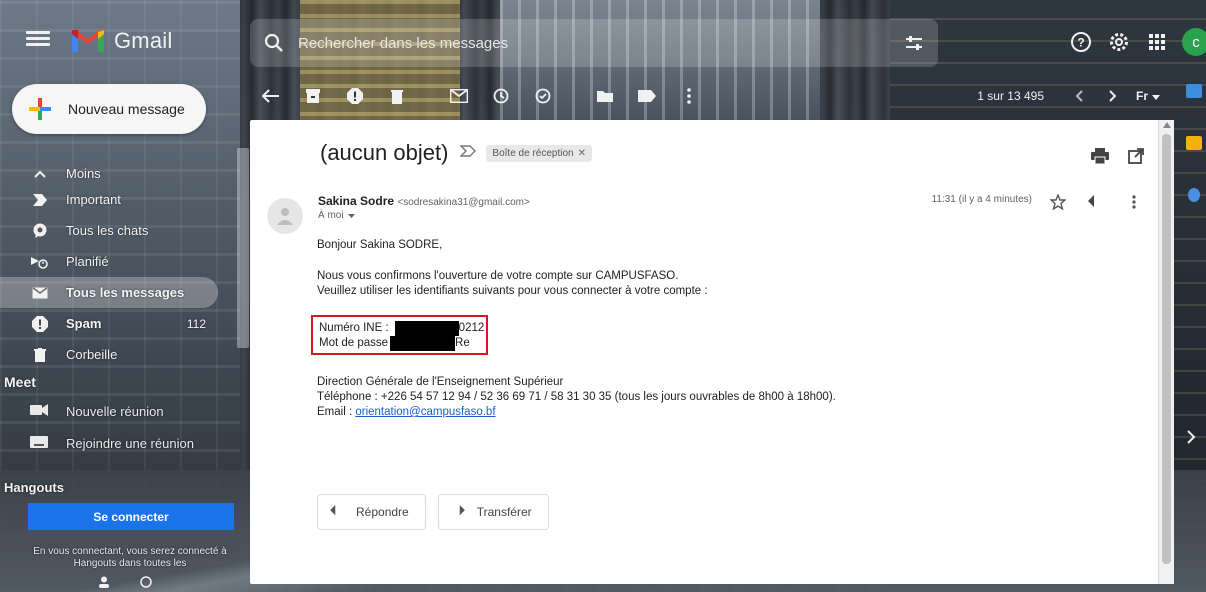 This screenshot has width=1206, height=592. What do you see at coordinates (313, 96) in the screenshot?
I see `archive-icon` at bounding box center [313, 96].